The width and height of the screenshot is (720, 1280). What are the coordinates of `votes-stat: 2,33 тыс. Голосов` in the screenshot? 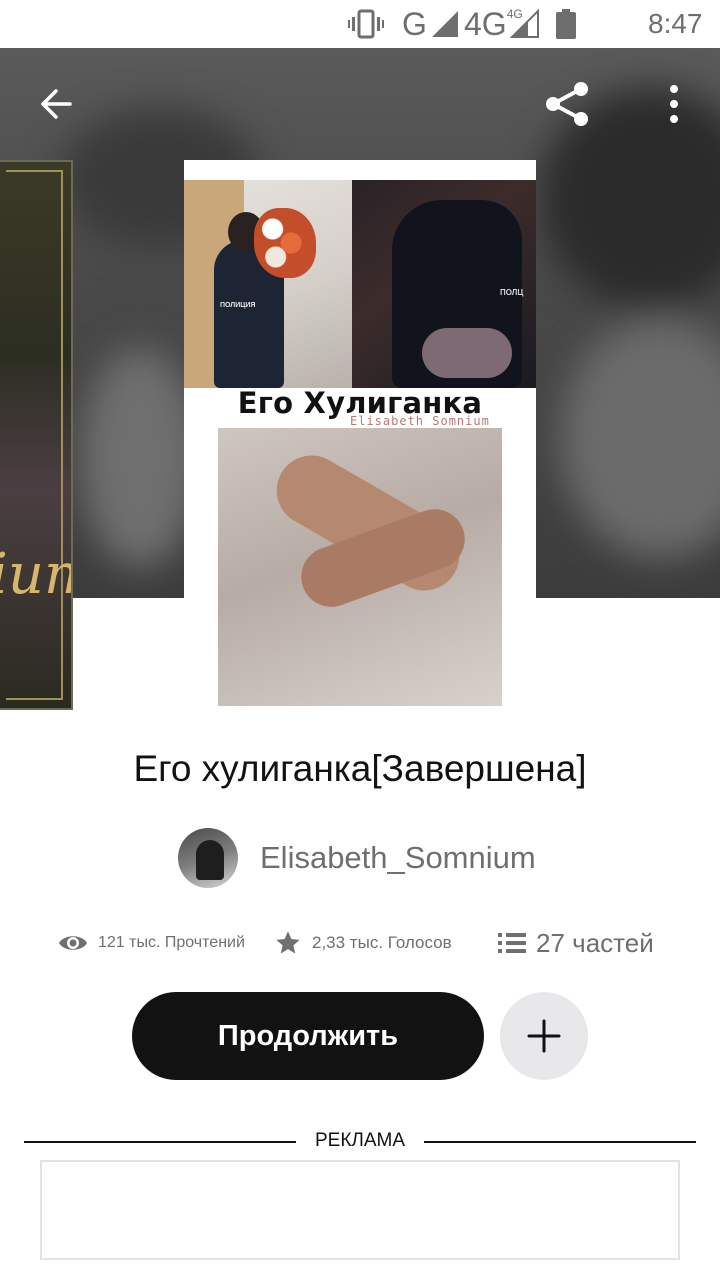 It's located at (363, 943).